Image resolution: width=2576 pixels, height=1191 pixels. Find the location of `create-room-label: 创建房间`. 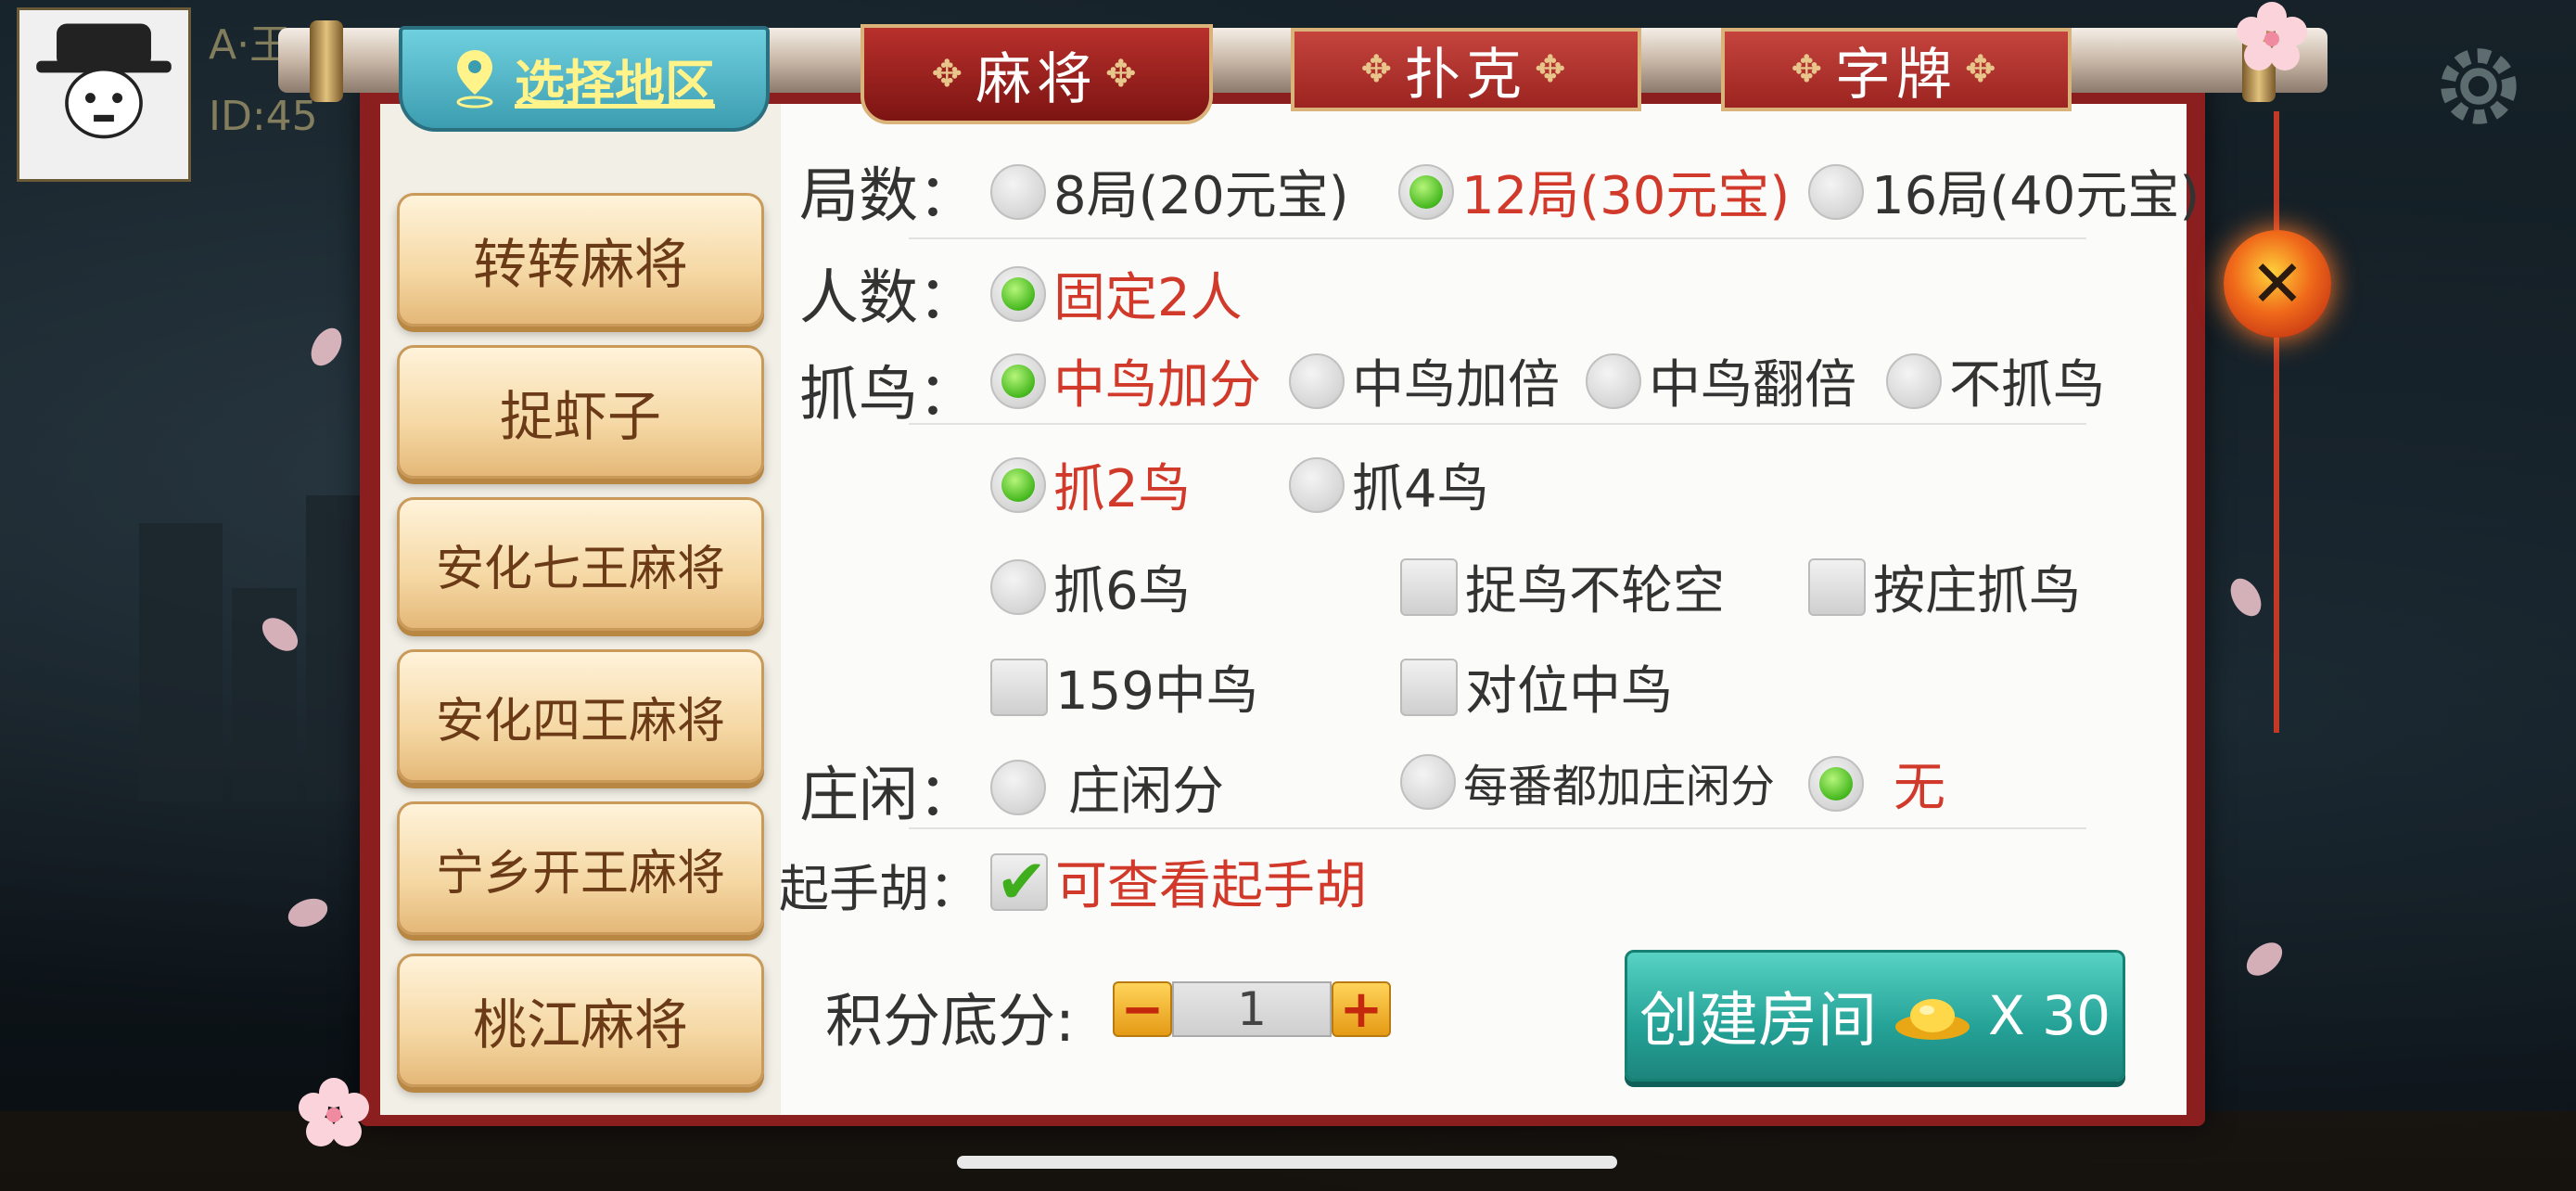

create-room-label: 创建房间 is located at coordinates (1758, 1022).